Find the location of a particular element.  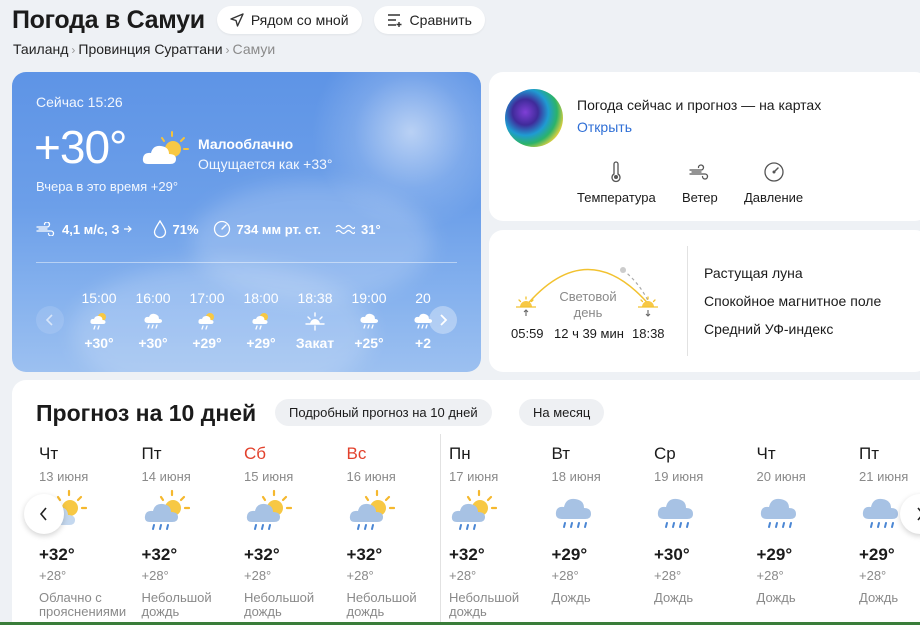

map-layer-label: Давление is located at coordinates (774, 197).